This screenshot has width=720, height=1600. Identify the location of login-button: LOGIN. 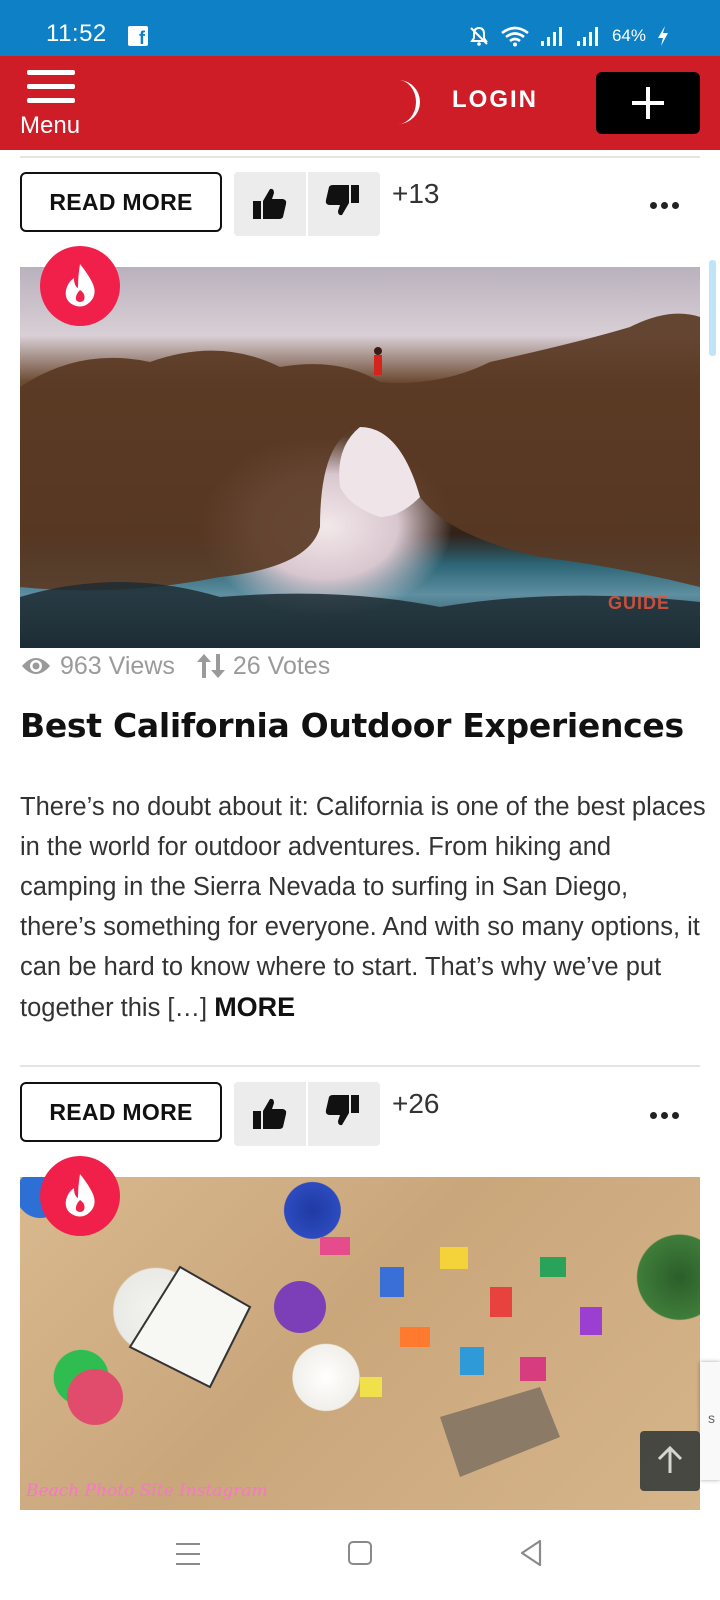
(495, 100).